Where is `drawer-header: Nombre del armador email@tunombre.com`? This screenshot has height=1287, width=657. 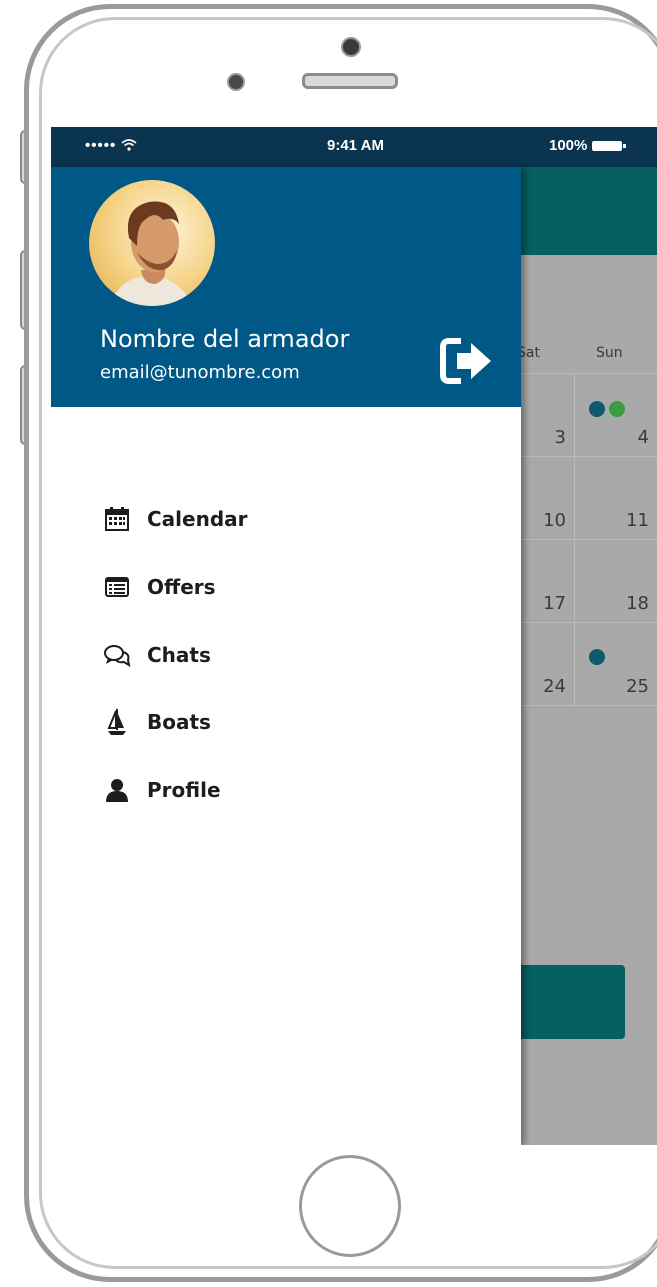 drawer-header: Nombre del armador email@tunombre.com is located at coordinates (286, 287).